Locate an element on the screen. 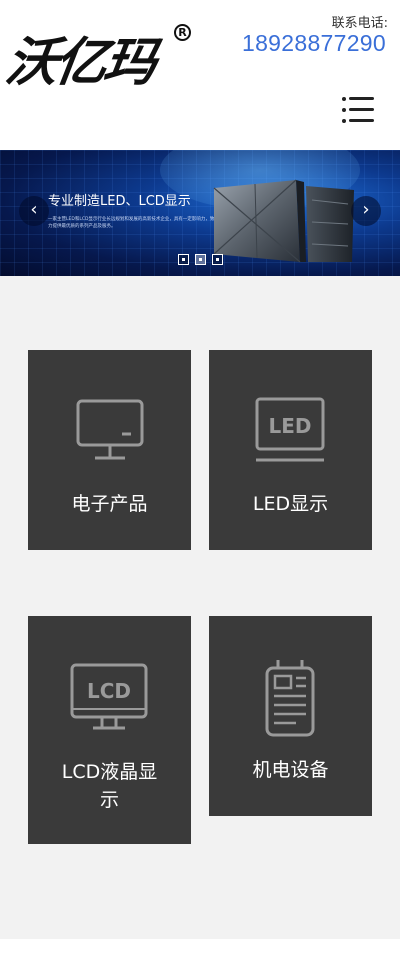 The width and height of the screenshot is (400, 979). chevron-left-icon: ‹ is located at coordinates (34, 211).